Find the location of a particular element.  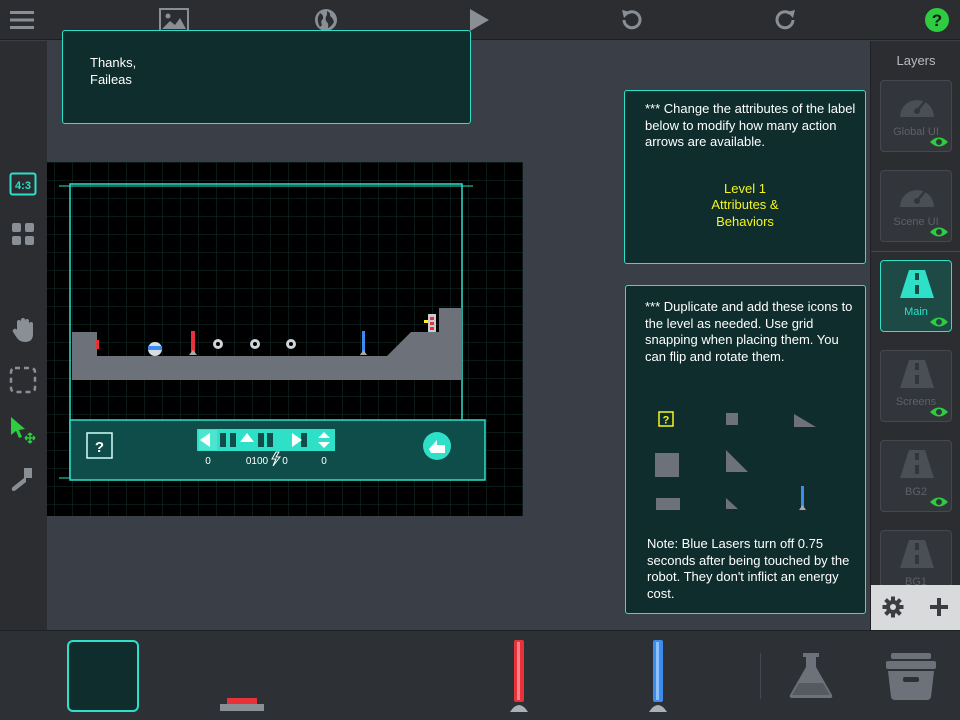

hud-counter-energy: 0 is located at coordinates (285, 461).